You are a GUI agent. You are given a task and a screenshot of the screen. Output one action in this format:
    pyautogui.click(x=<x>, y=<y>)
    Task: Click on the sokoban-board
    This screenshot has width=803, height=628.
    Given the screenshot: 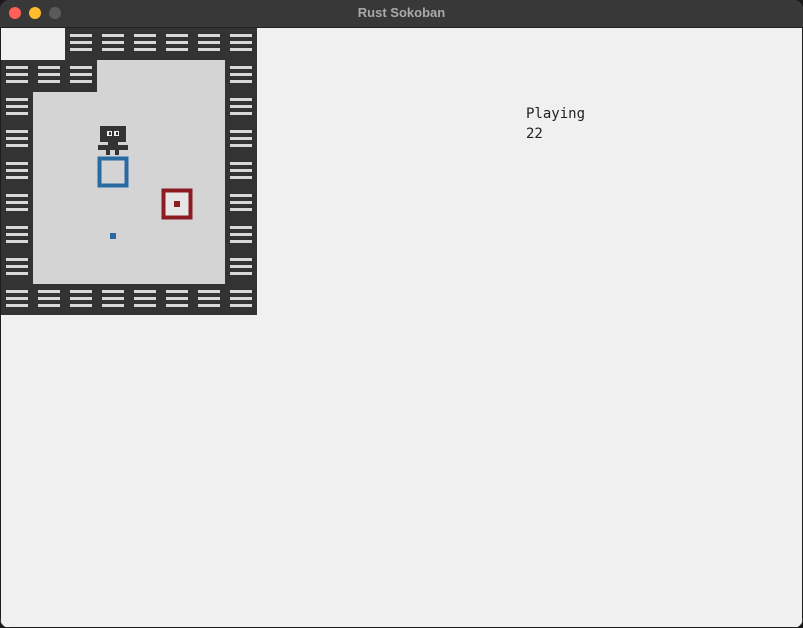 What is the action you would take?
    pyautogui.click(x=129, y=171)
    